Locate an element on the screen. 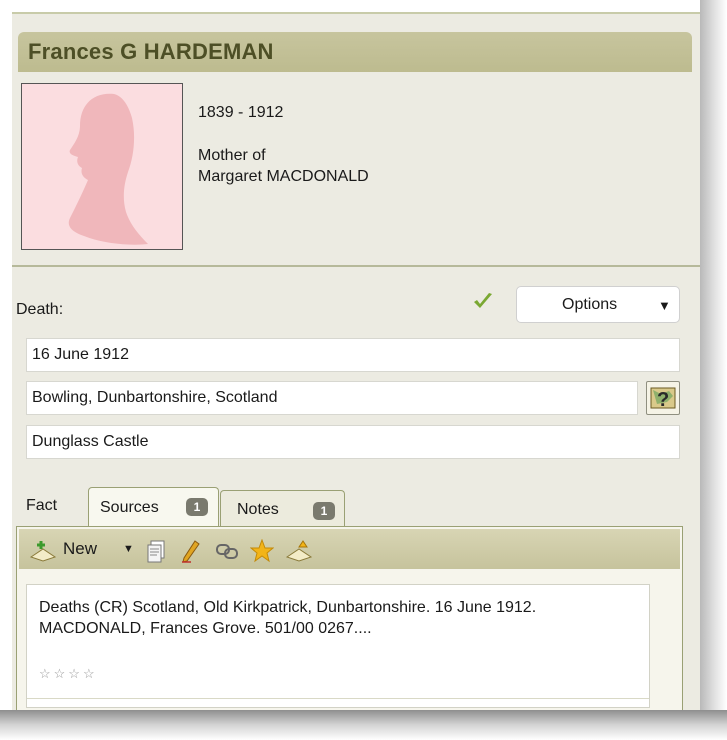 The height and width of the screenshot is (740, 727). card-divider is located at coordinates (338, 698).